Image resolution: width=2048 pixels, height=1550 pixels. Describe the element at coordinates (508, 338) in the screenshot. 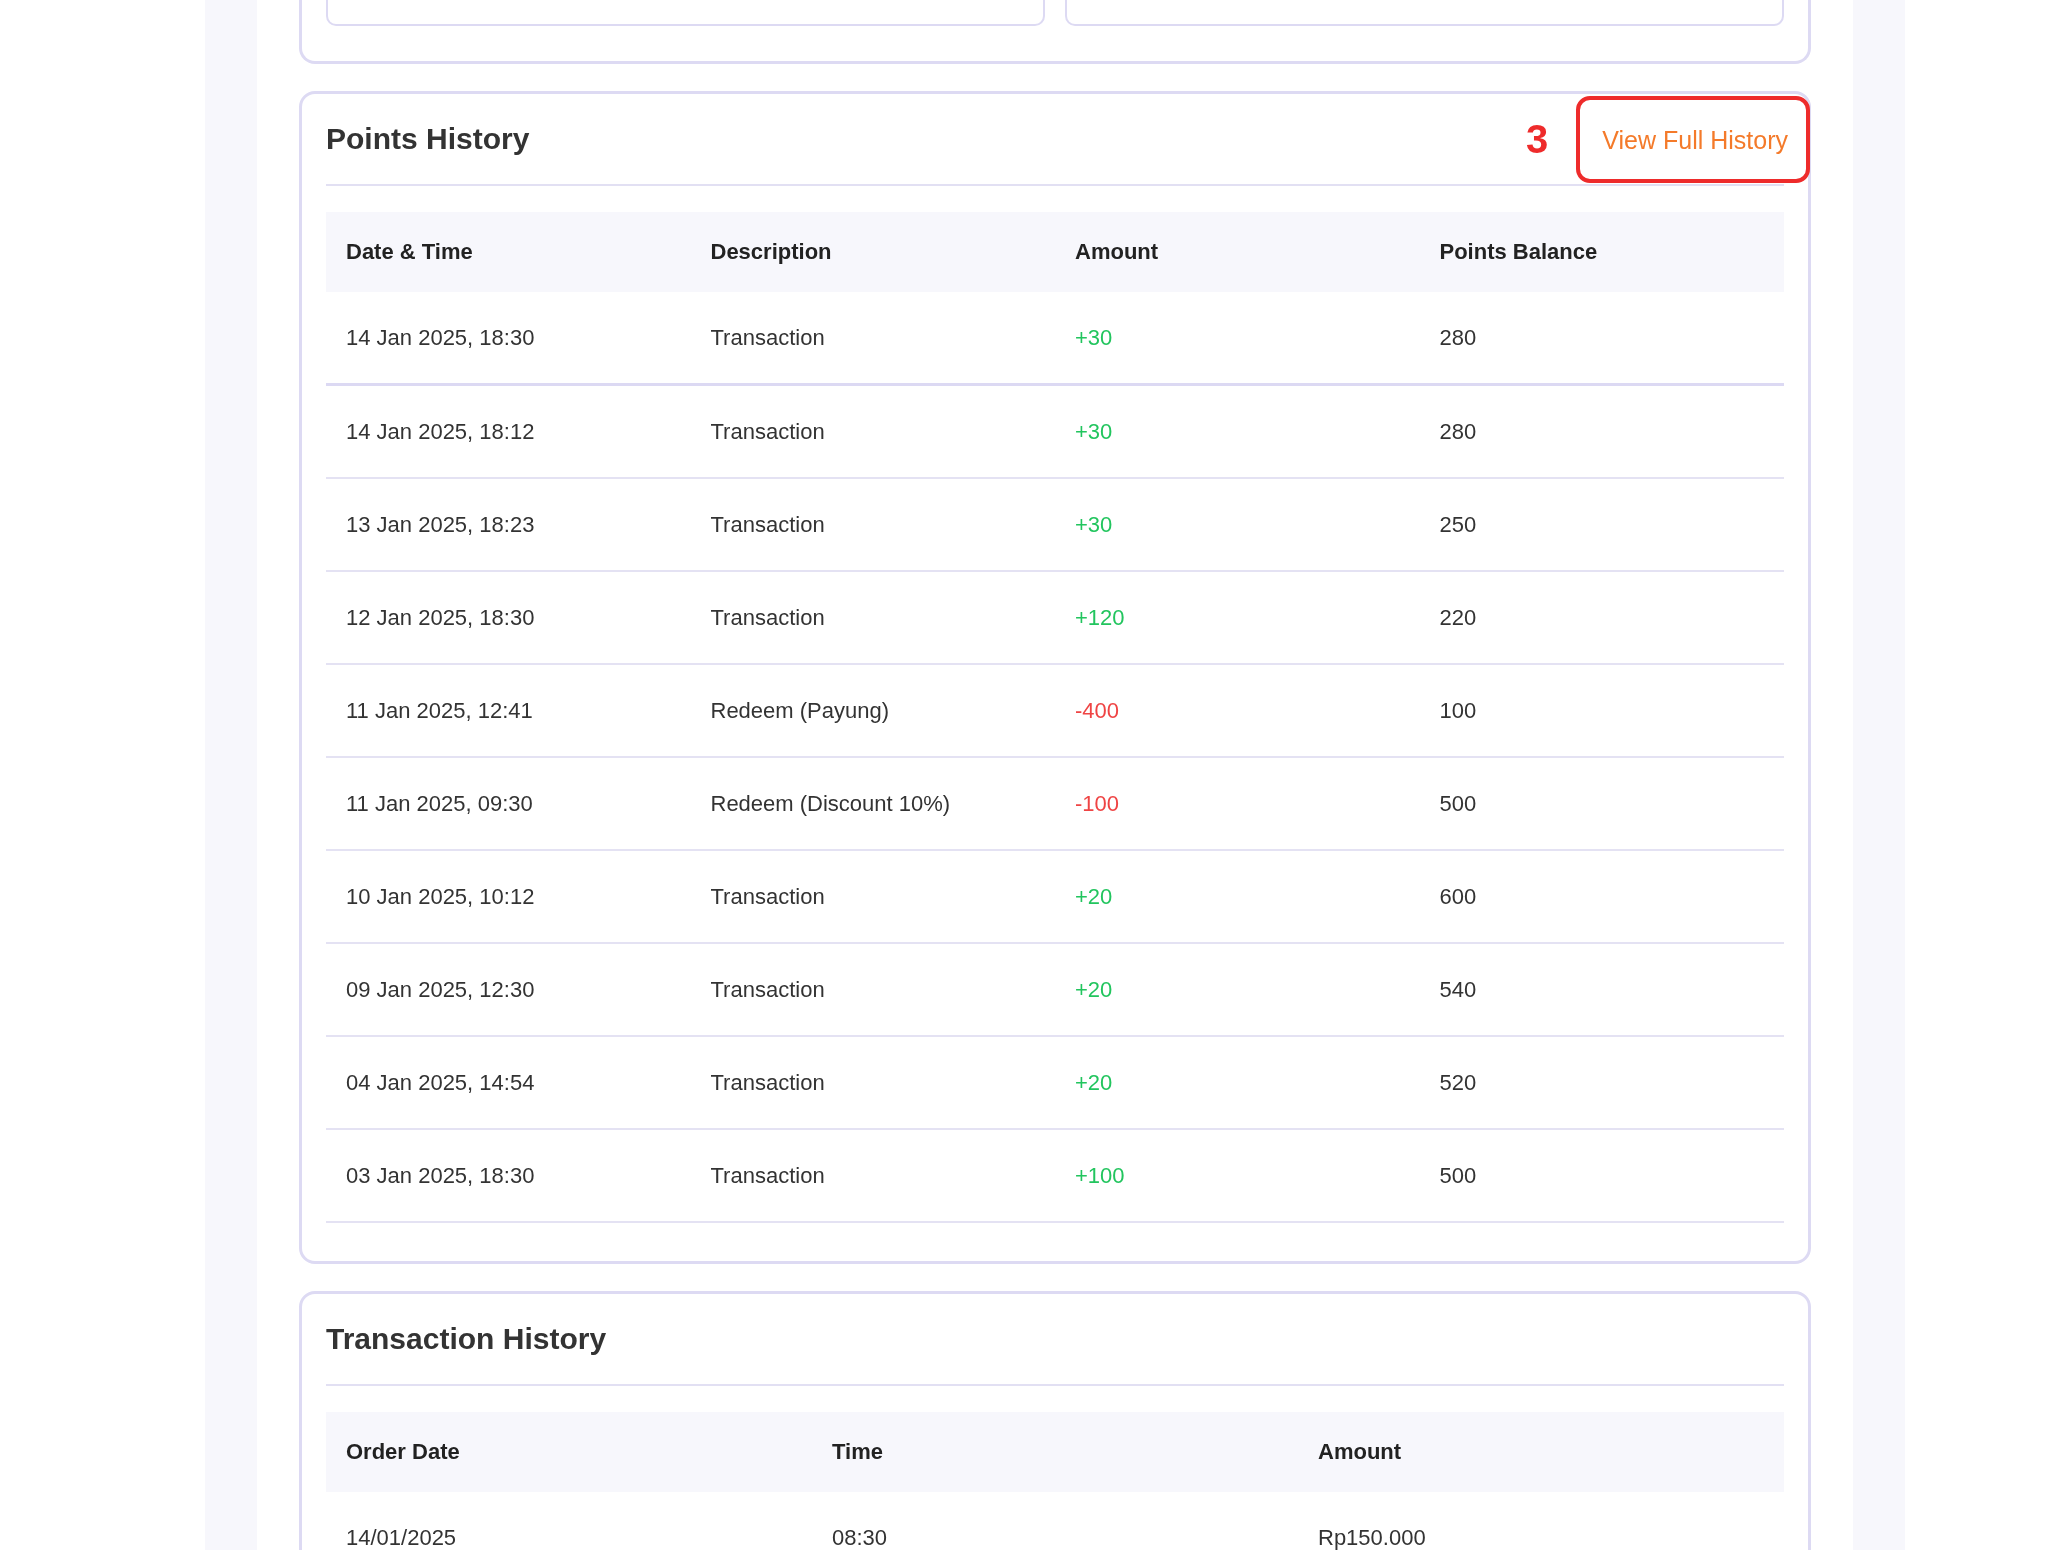

I see `table-cell: 14 Jan 2025, 18:30` at that location.